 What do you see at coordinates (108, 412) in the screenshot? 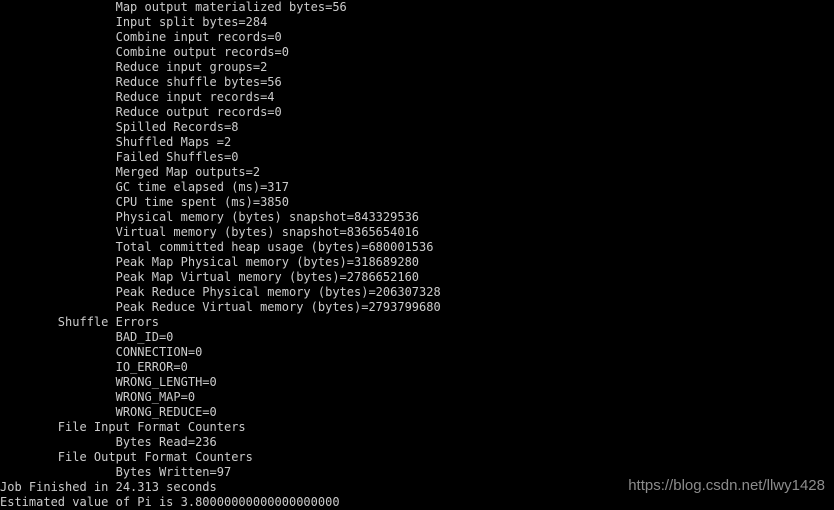
I see `console-line: WRONG_REDUCE=0` at bounding box center [108, 412].